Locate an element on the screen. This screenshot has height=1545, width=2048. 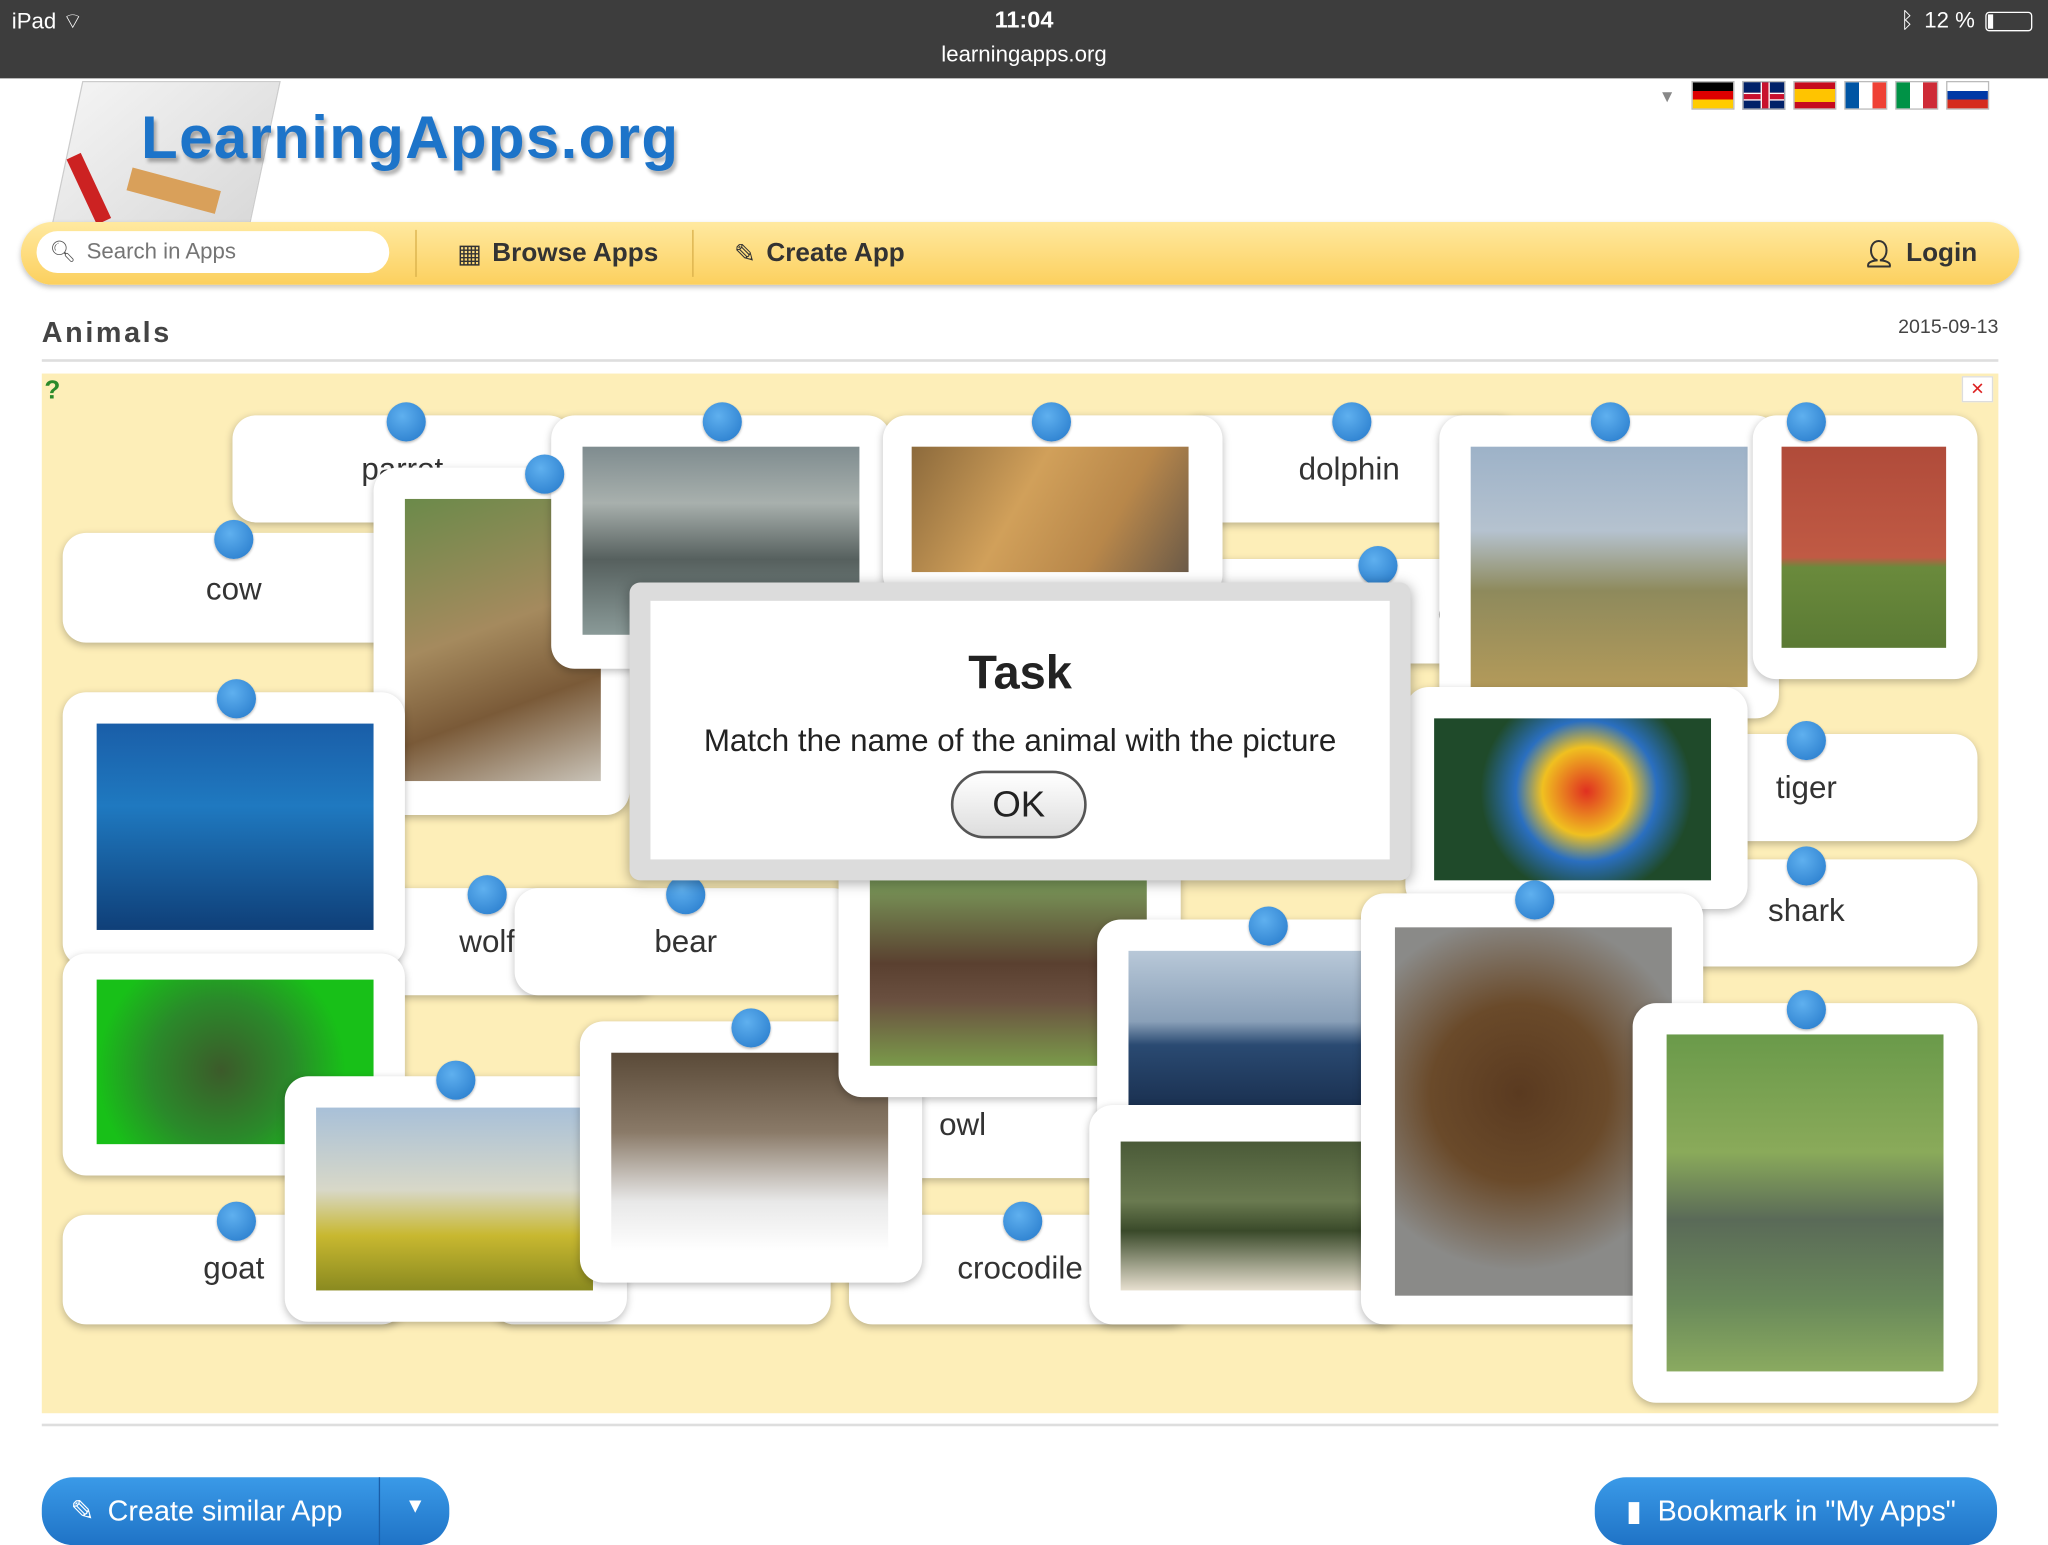
battery-percent: 12 % is located at coordinates (1949, 20).